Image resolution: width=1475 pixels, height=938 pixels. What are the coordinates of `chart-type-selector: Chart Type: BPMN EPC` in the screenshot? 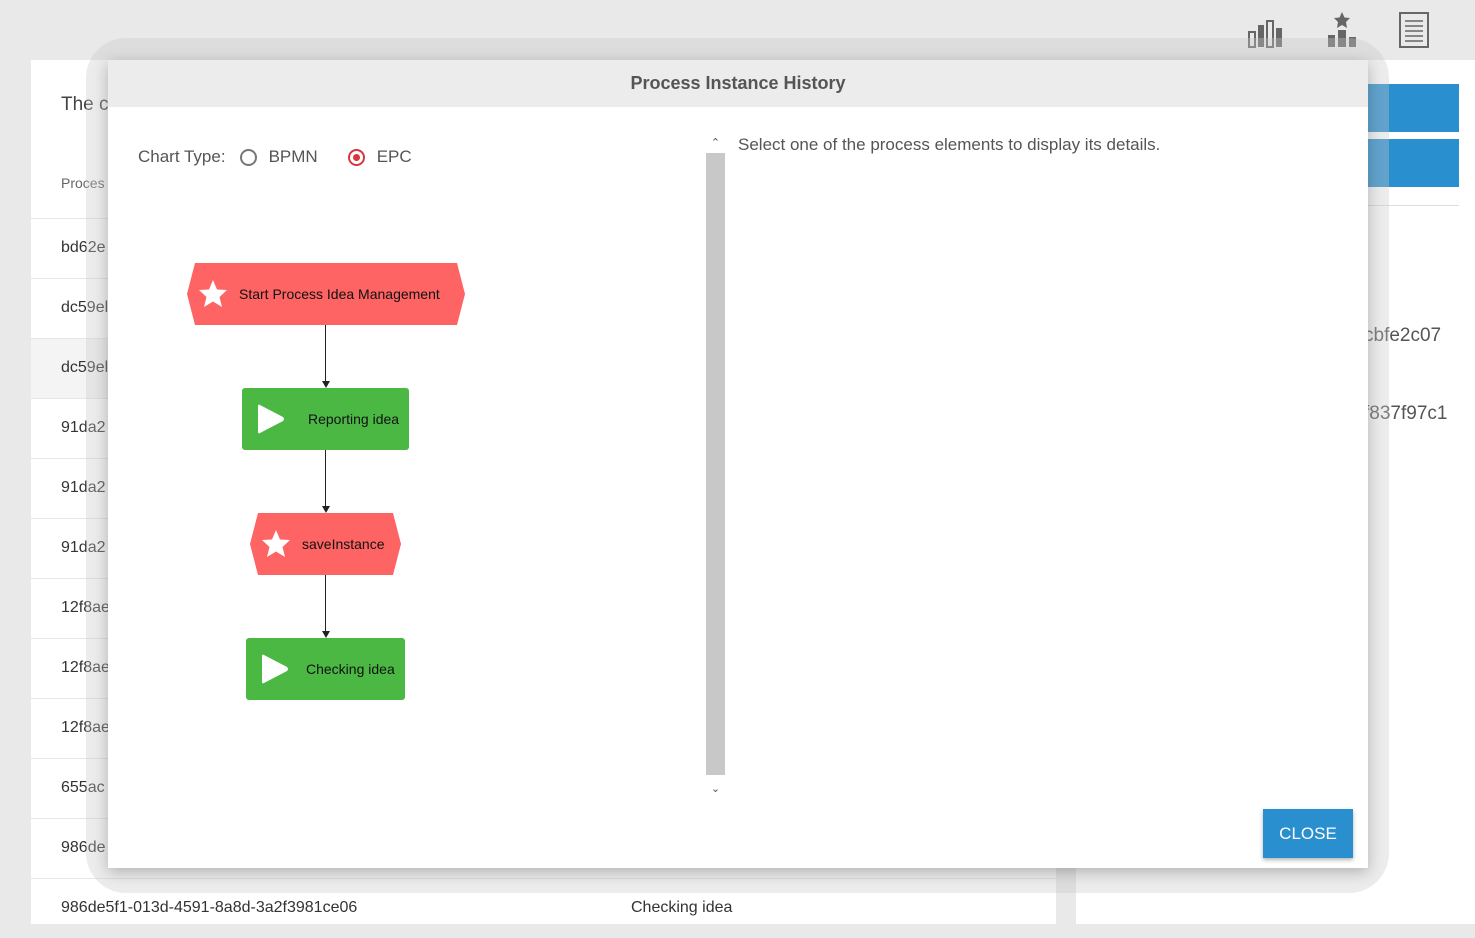 It's located at (290, 157).